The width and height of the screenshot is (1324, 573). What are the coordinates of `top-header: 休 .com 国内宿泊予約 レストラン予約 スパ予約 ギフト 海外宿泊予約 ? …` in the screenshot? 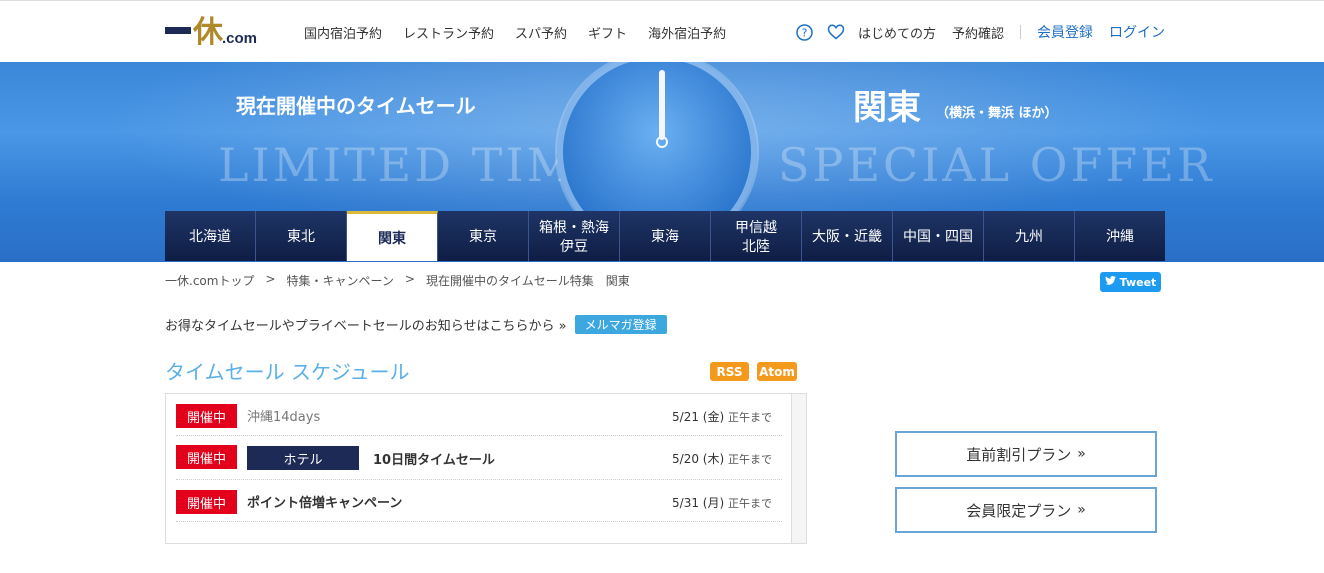 It's located at (662, 31).